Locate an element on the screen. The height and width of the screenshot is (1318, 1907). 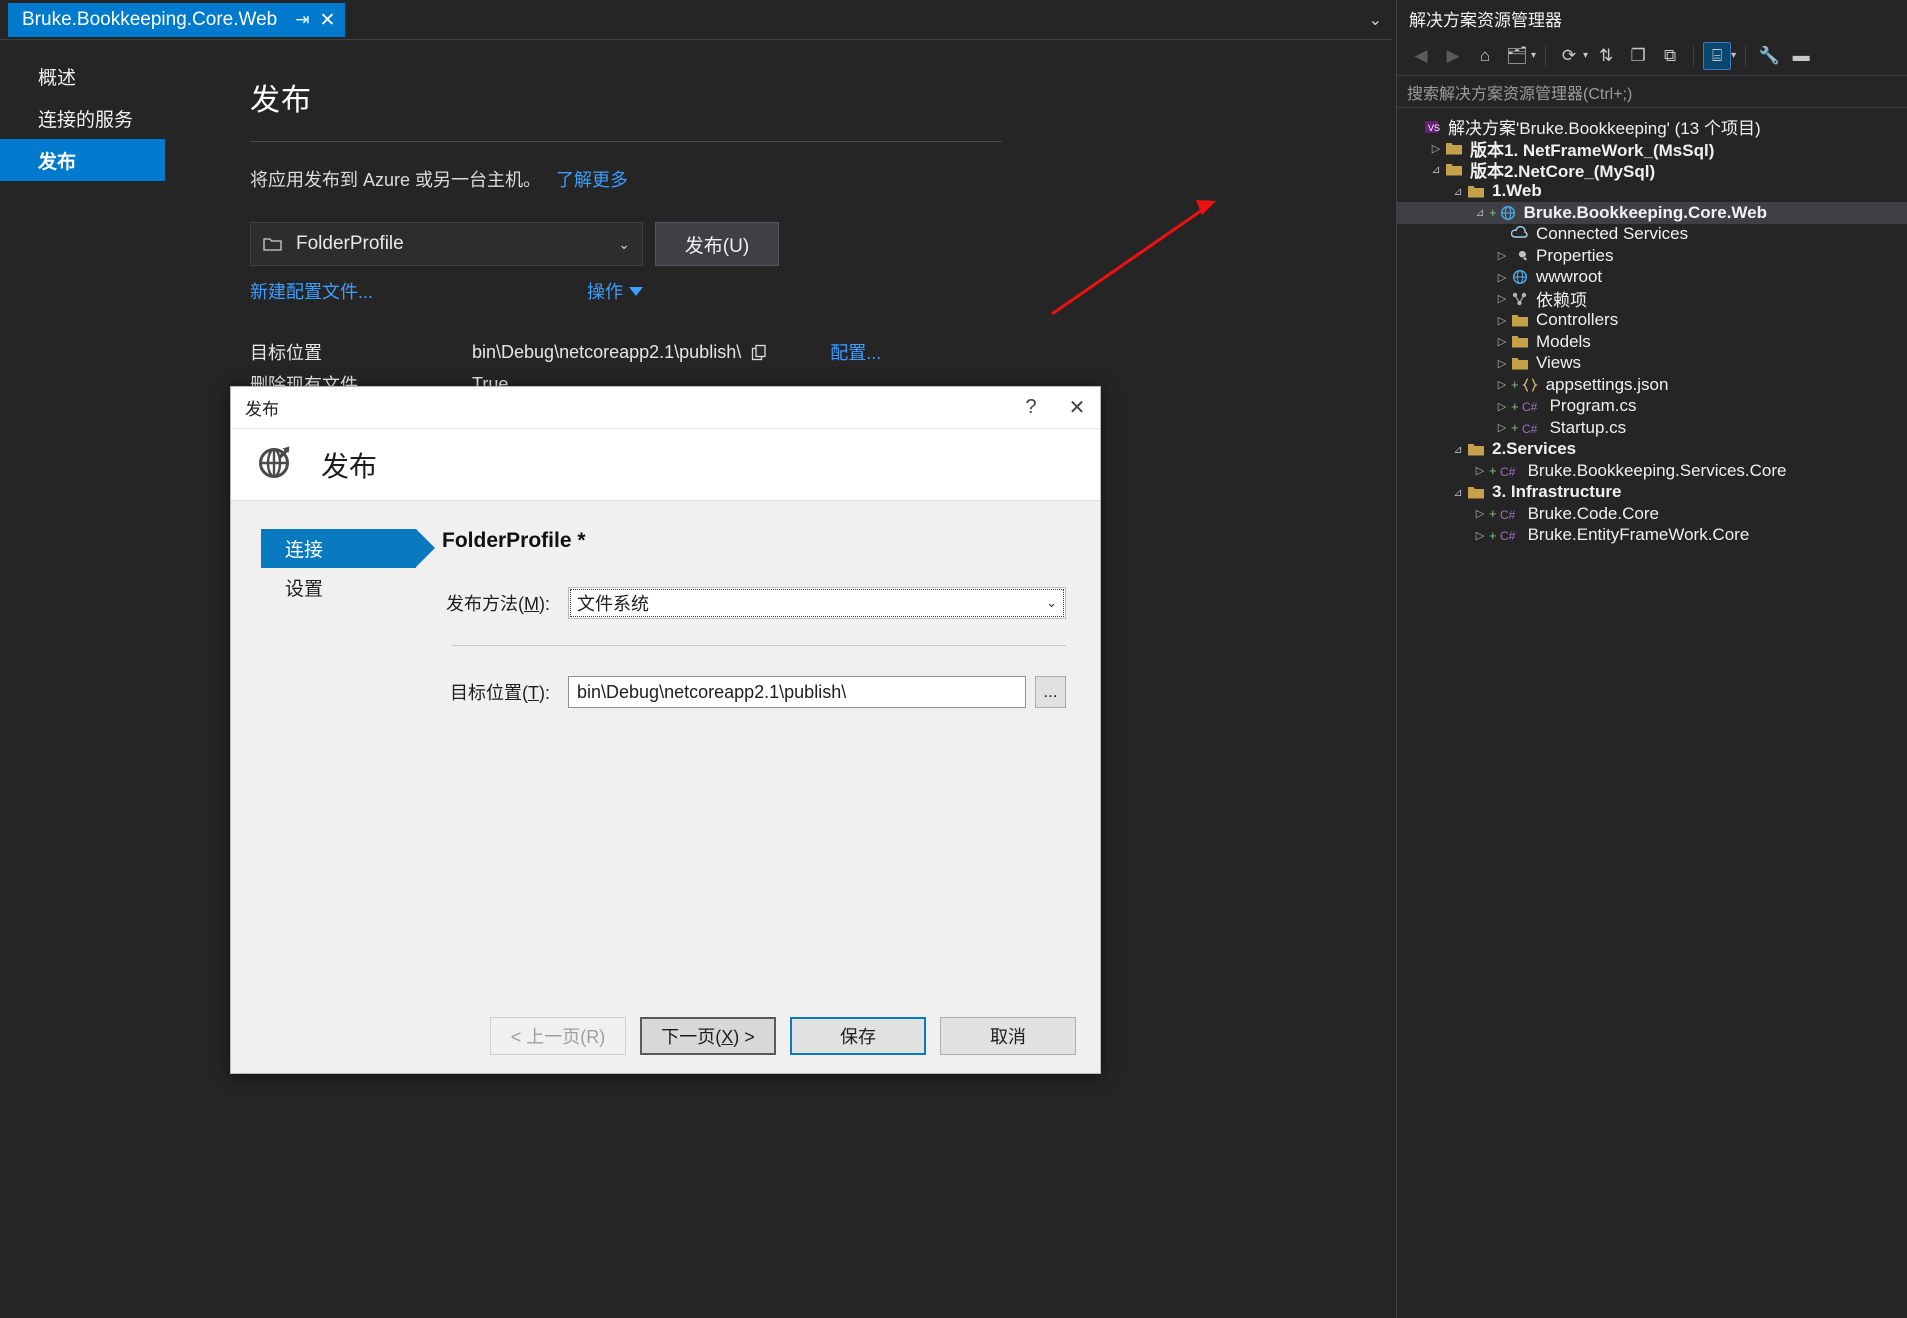
publish-globe-icon is located at coordinates (275, 464).